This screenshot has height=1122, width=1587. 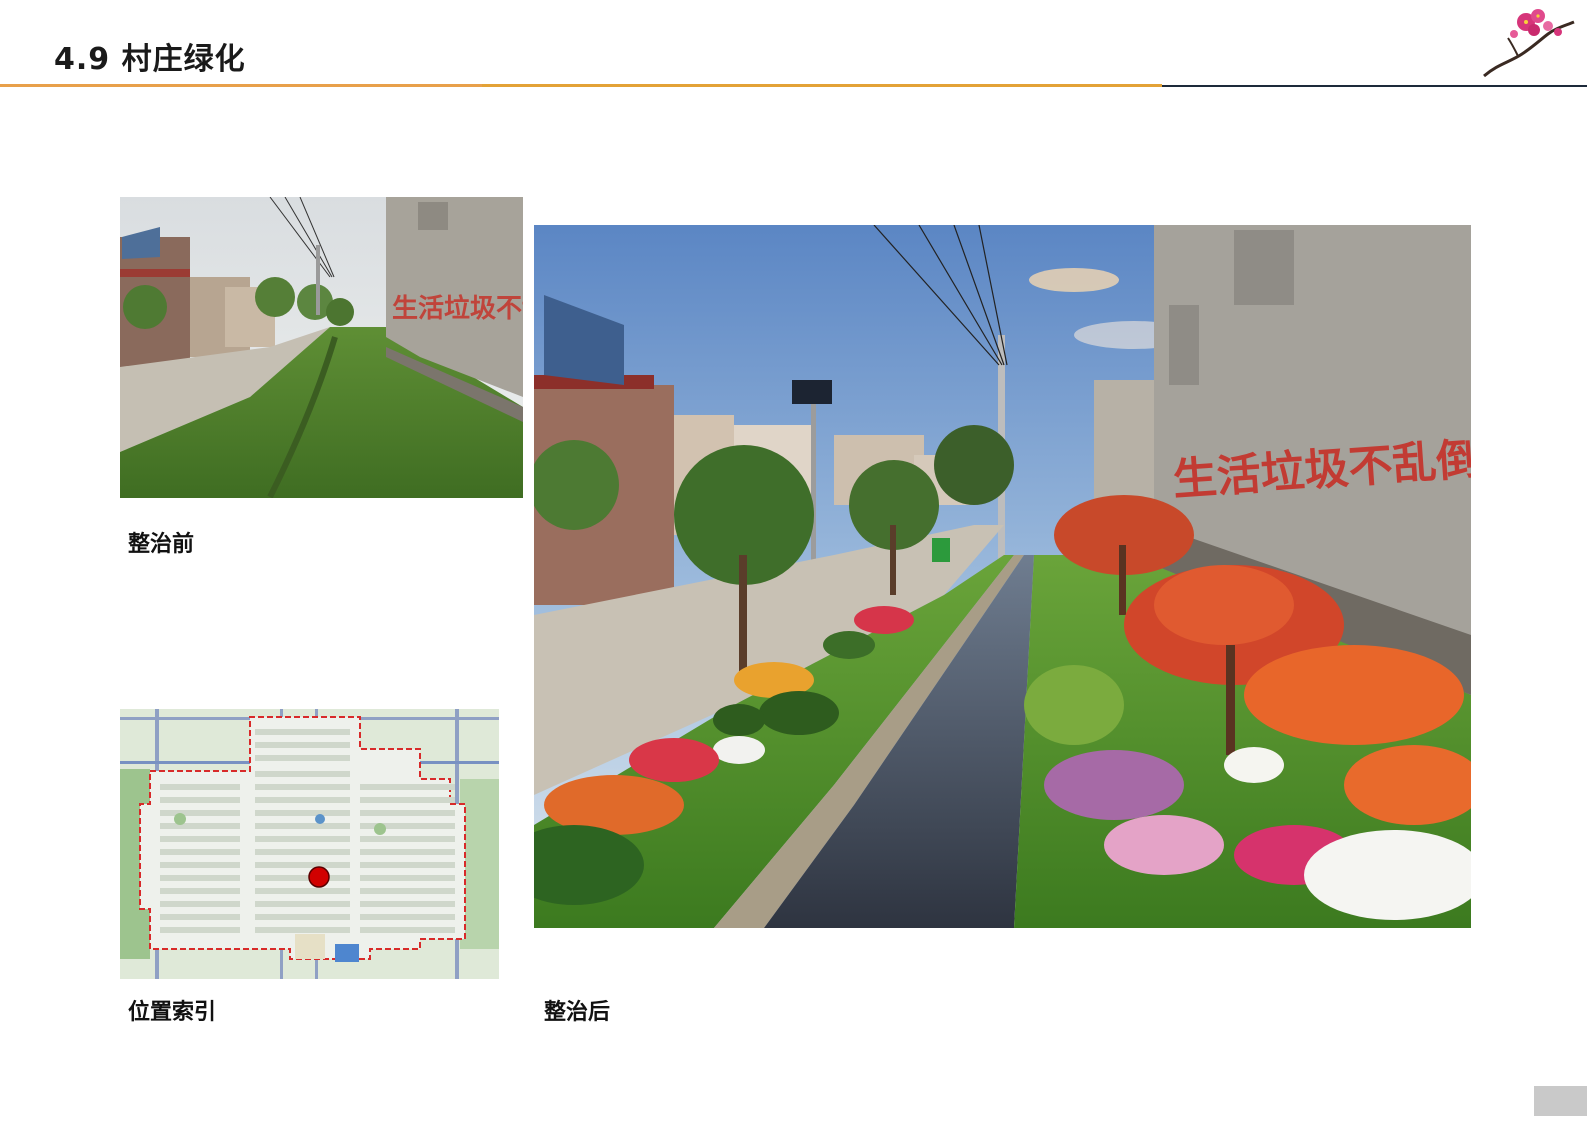 I want to click on location-map, so click(x=309, y=844).